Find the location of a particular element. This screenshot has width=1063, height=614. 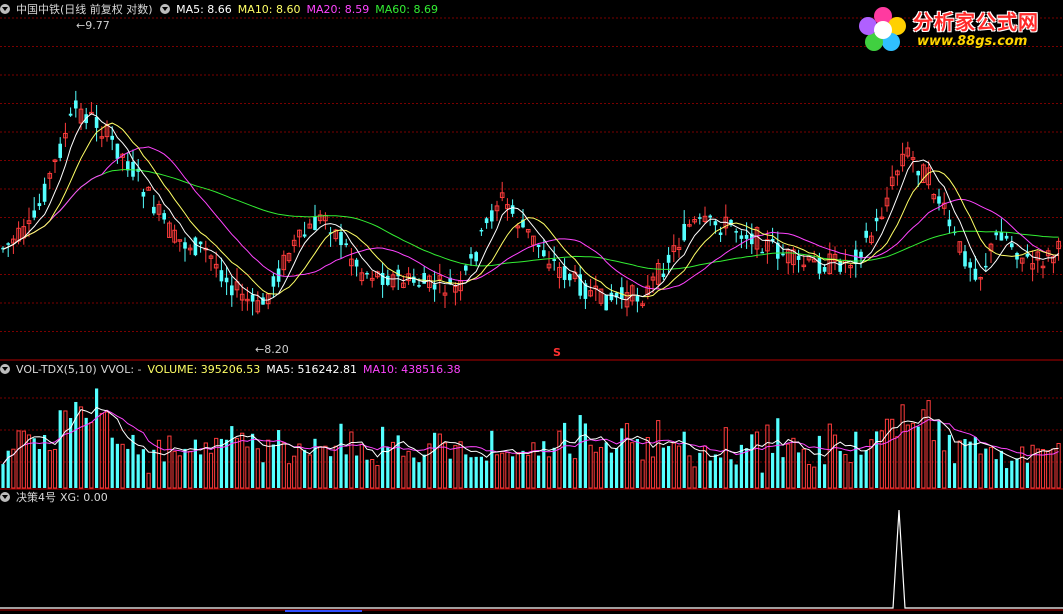

low-price-label: ←8.20 is located at coordinates (272, 349).